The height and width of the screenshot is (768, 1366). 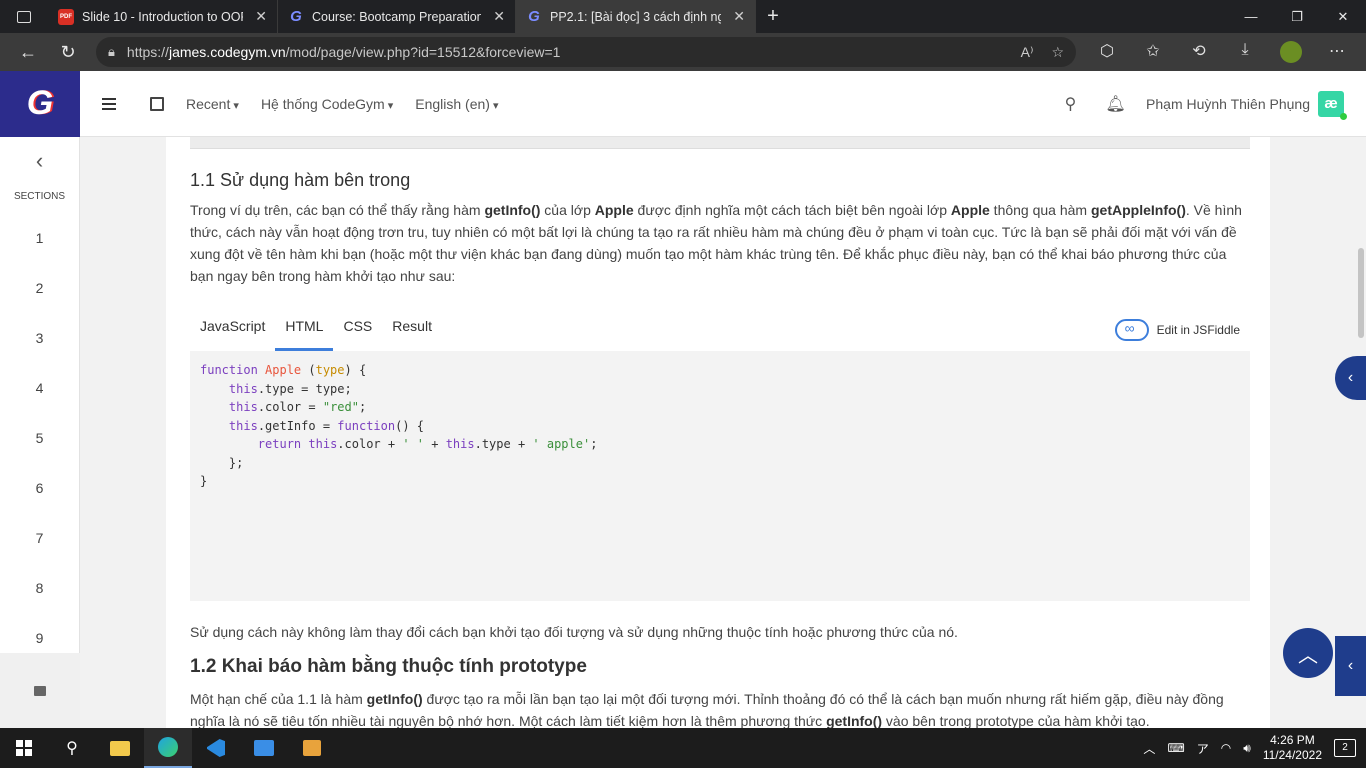 I want to click on reload-button: ↻, so click(x=68, y=52).